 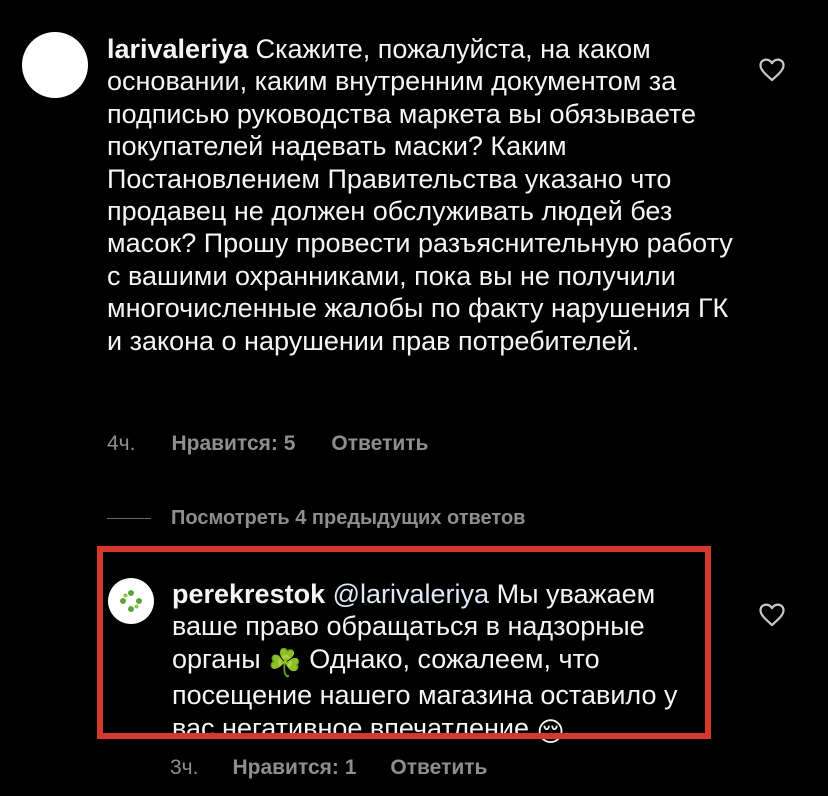 What do you see at coordinates (550, 731) in the screenshot?
I see `pensive-face-emoji-icon: 😔` at bounding box center [550, 731].